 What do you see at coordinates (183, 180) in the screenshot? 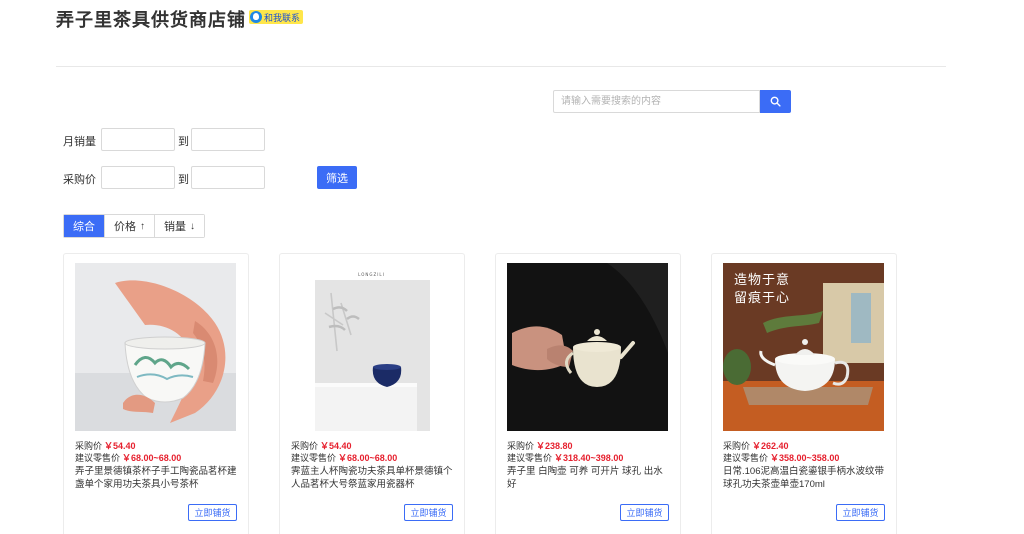
I see `purchase-price-to-label: 到` at bounding box center [183, 180].